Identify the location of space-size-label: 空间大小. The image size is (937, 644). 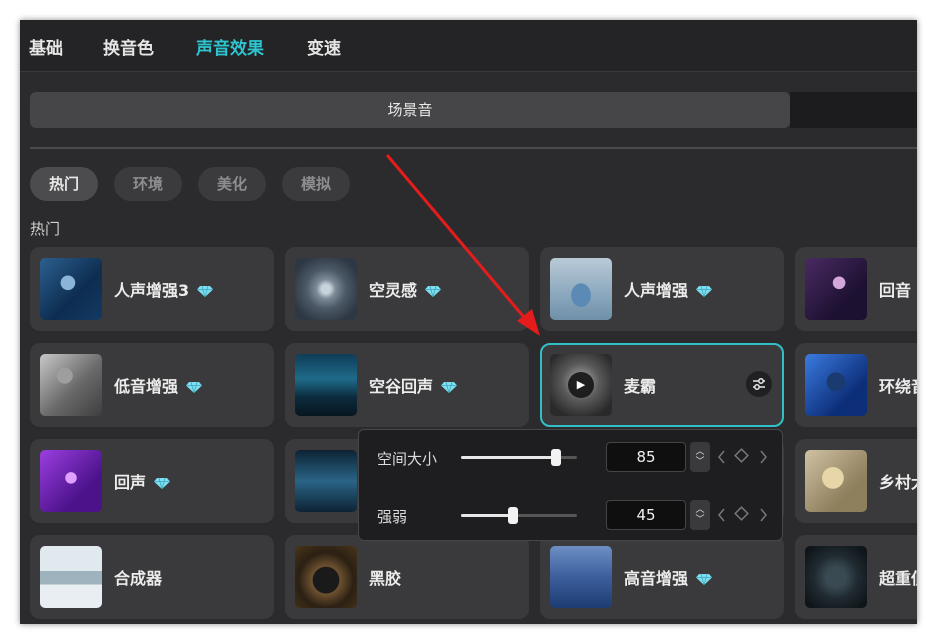
(407, 459).